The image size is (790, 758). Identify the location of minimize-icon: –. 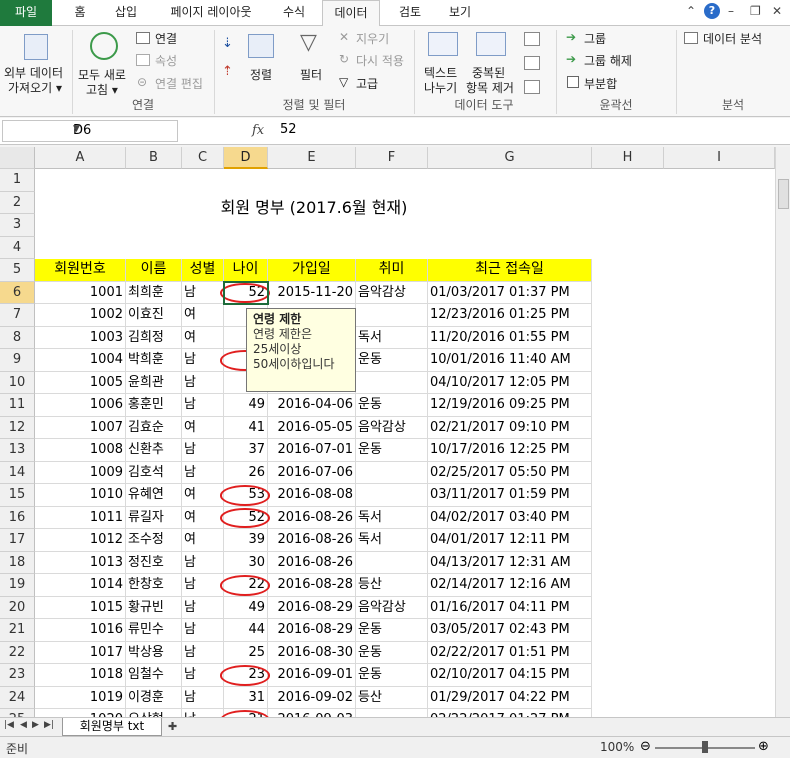
(731, 11).